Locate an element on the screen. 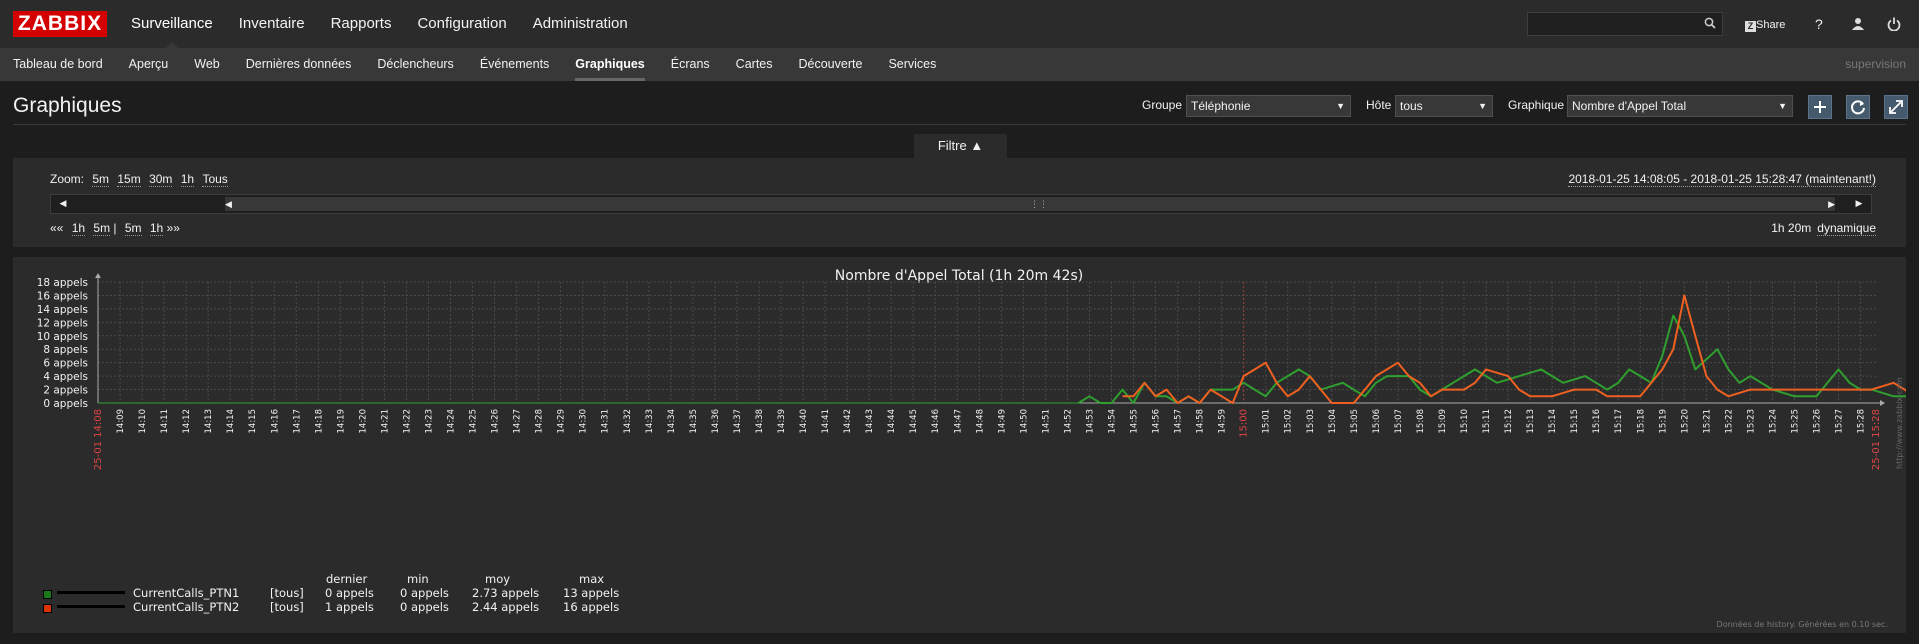  submenu-evenements: Événements is located at coordinates (514, 64).